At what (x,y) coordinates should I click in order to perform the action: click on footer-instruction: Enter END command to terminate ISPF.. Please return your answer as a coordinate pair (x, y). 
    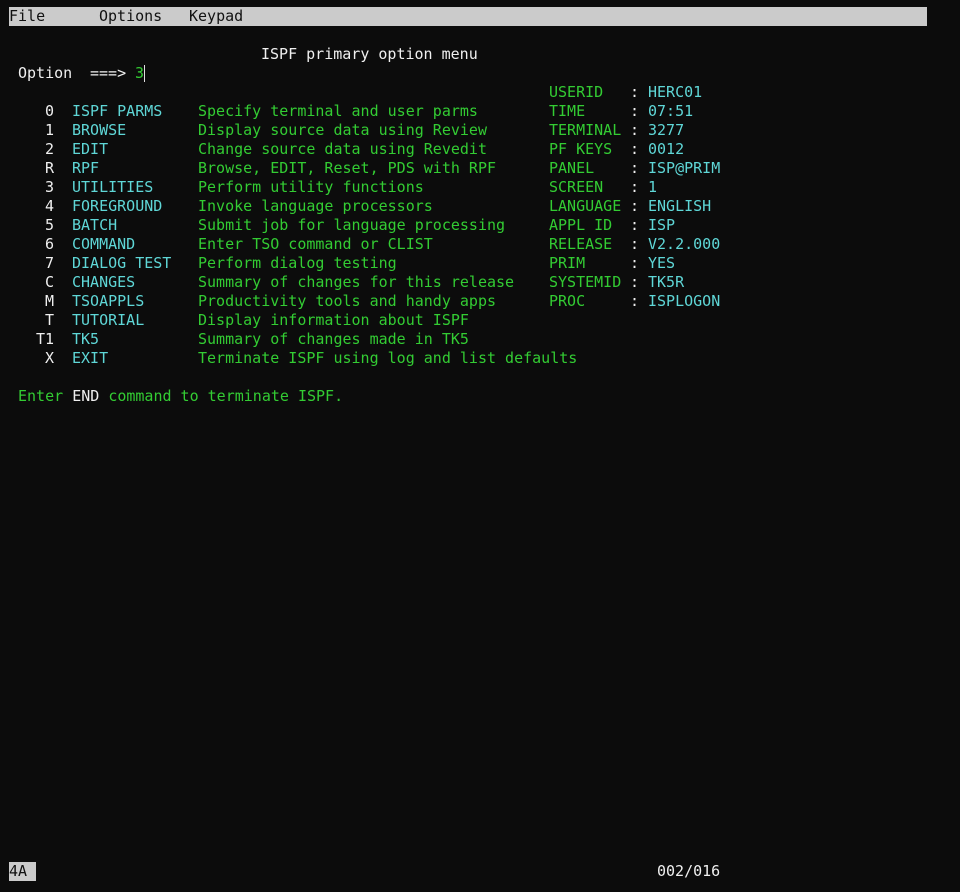
    Looking at the image, I should click on (180, 396).